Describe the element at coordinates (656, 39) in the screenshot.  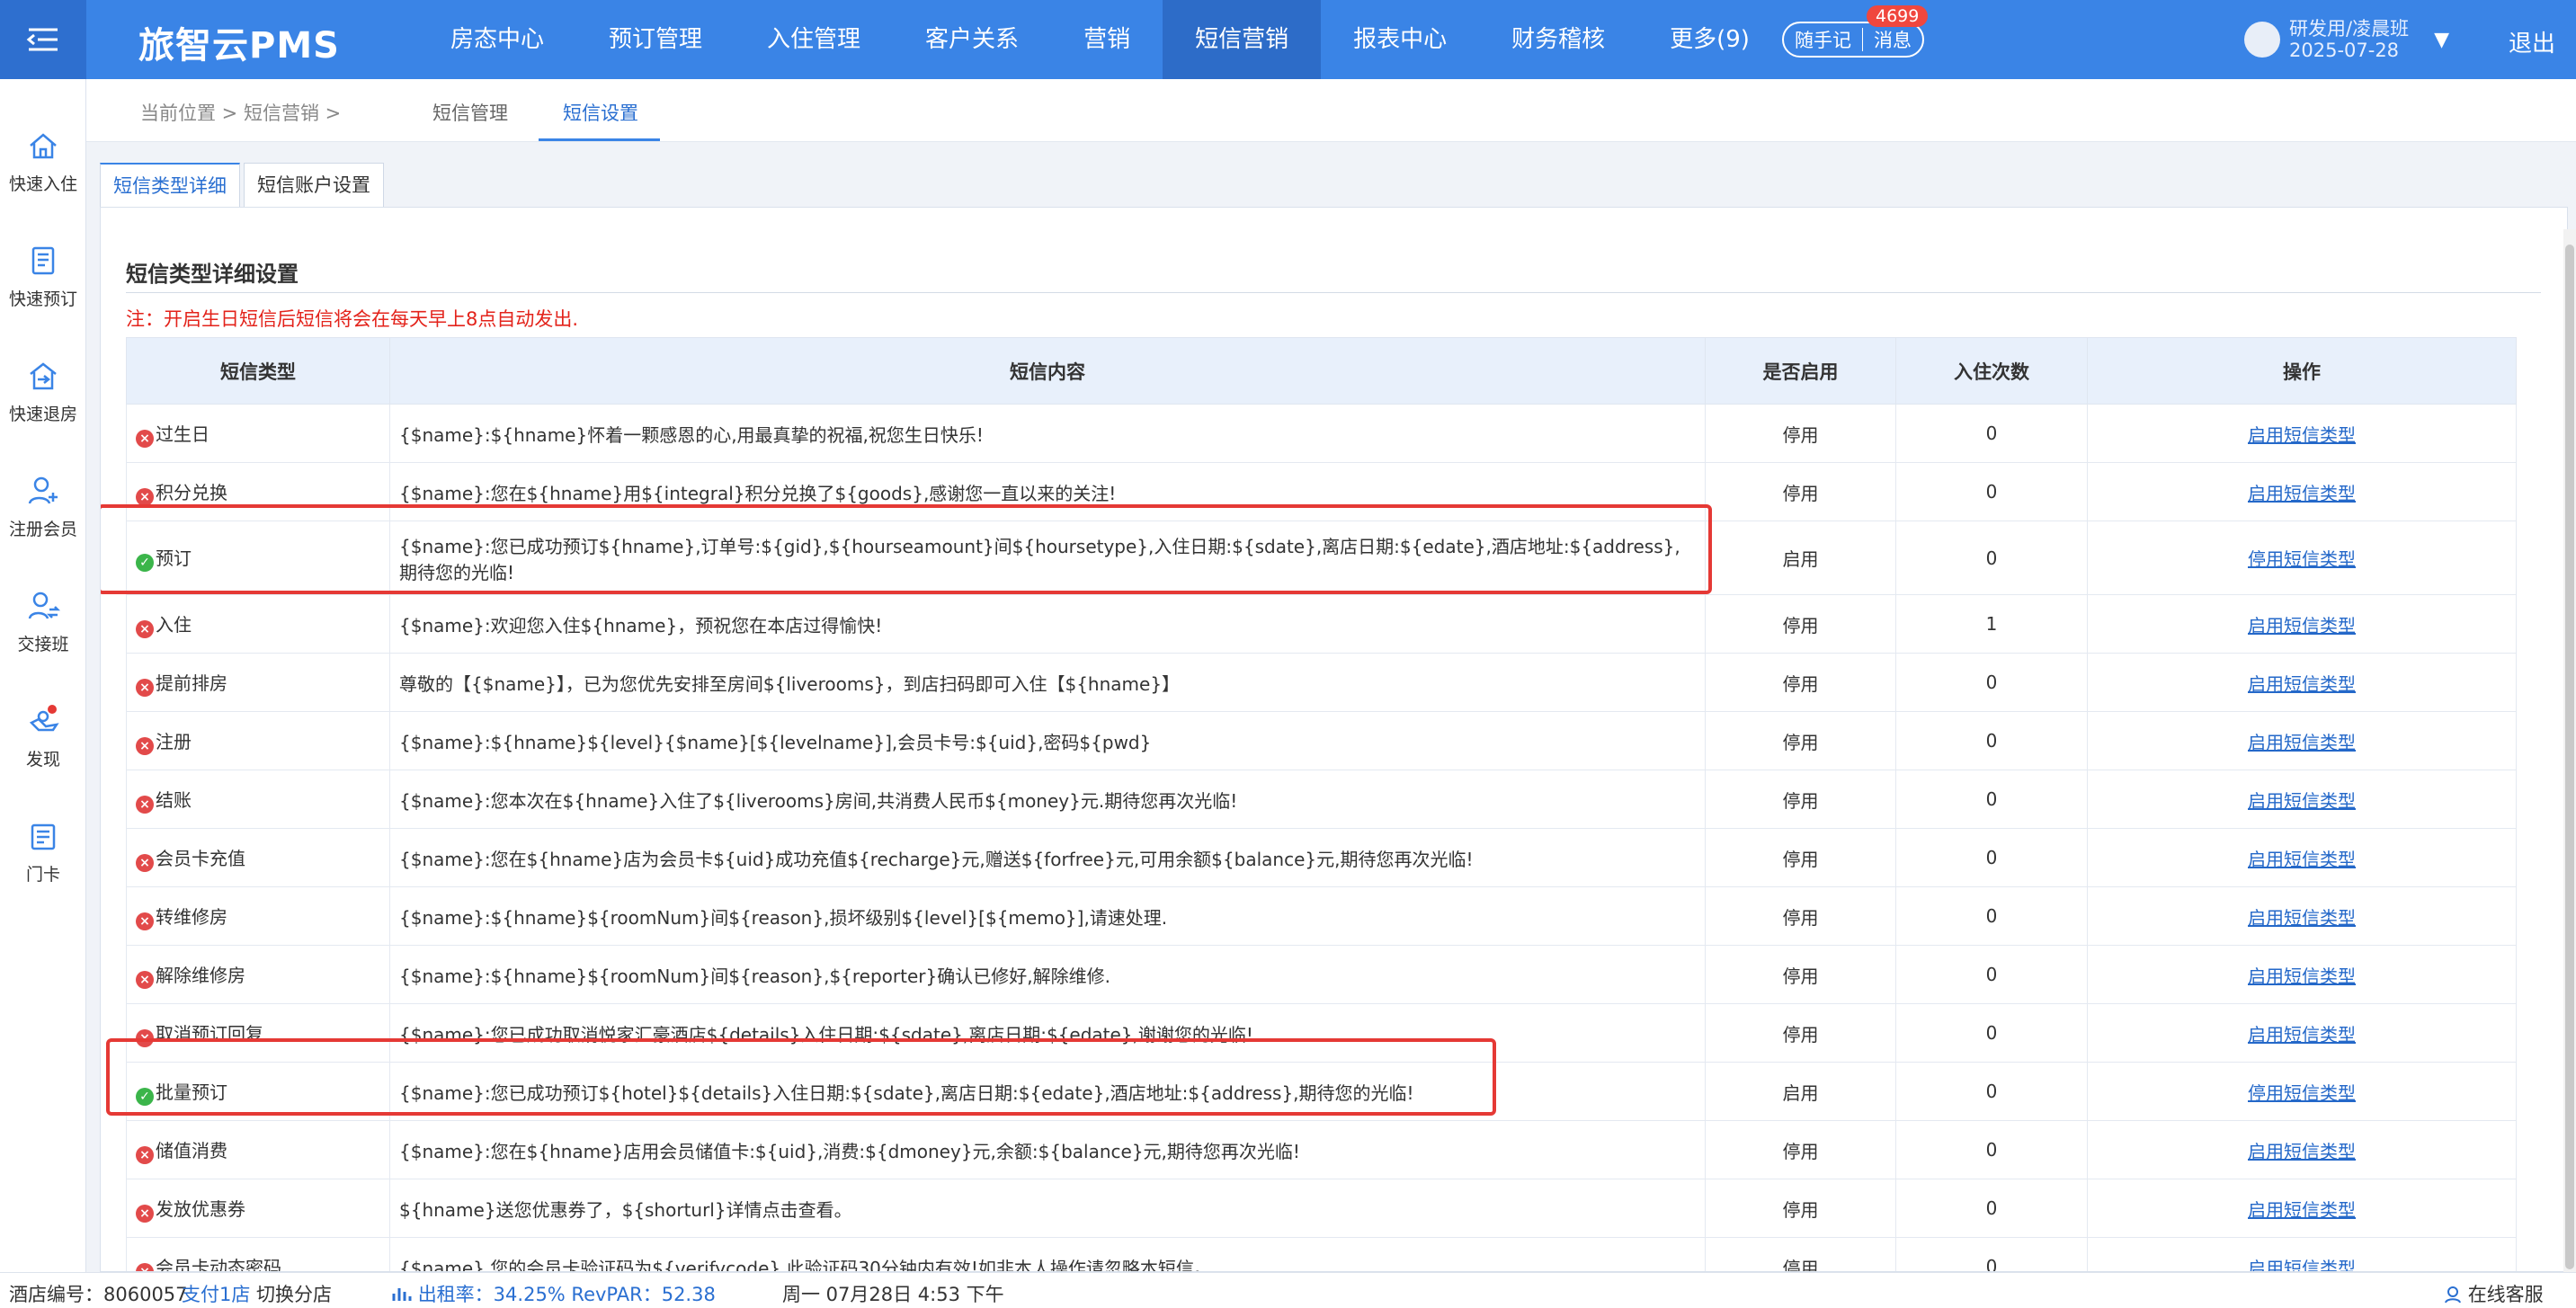
I see `nav-item-1: 预订管理` at that location.